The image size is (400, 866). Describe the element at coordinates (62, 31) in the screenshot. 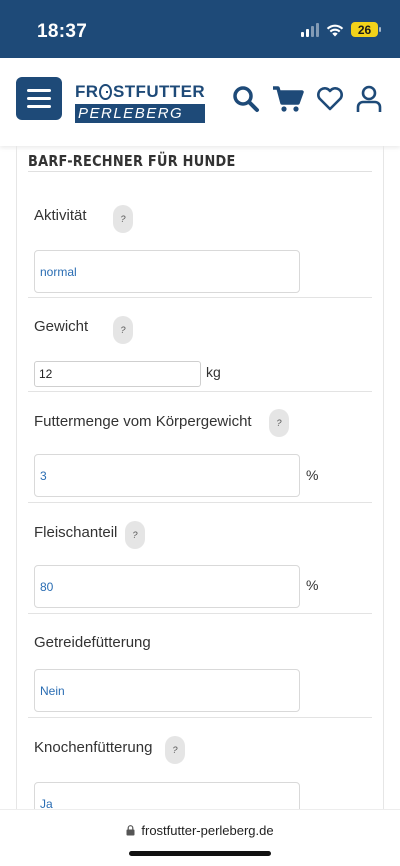

I see `status-time: 18:37` at that location.